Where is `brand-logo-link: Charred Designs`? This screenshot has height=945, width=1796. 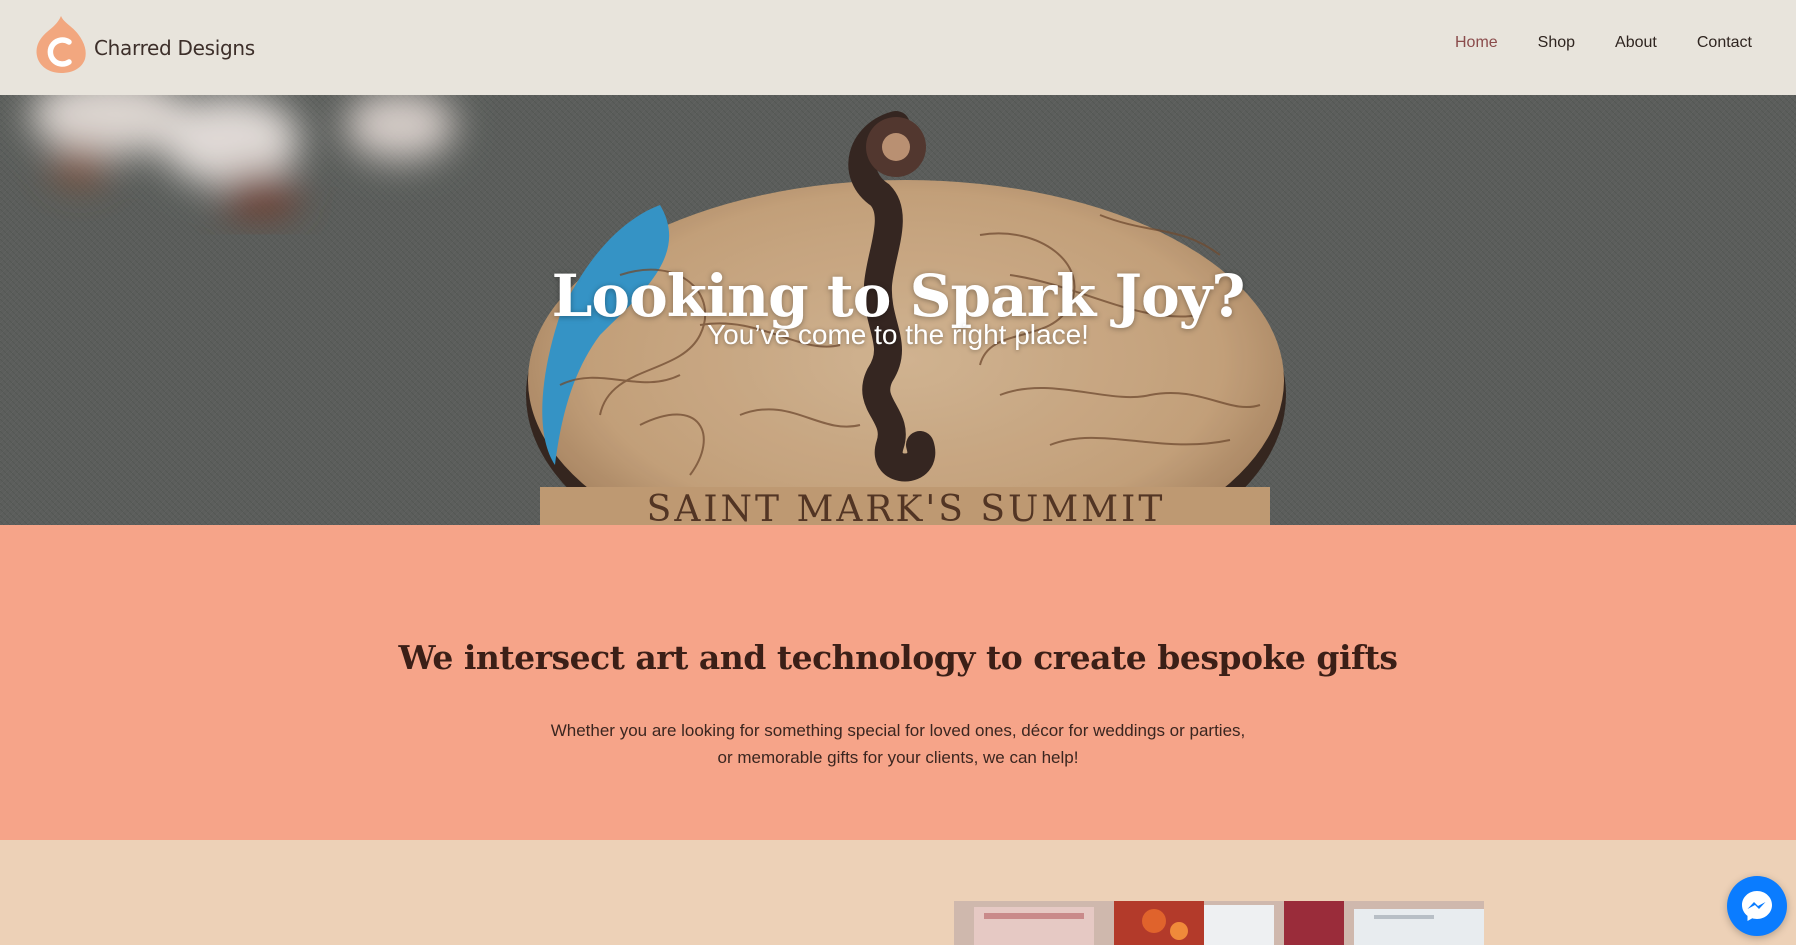 brand-logo-link: Charred Designs is located at coordinates (144, 44).